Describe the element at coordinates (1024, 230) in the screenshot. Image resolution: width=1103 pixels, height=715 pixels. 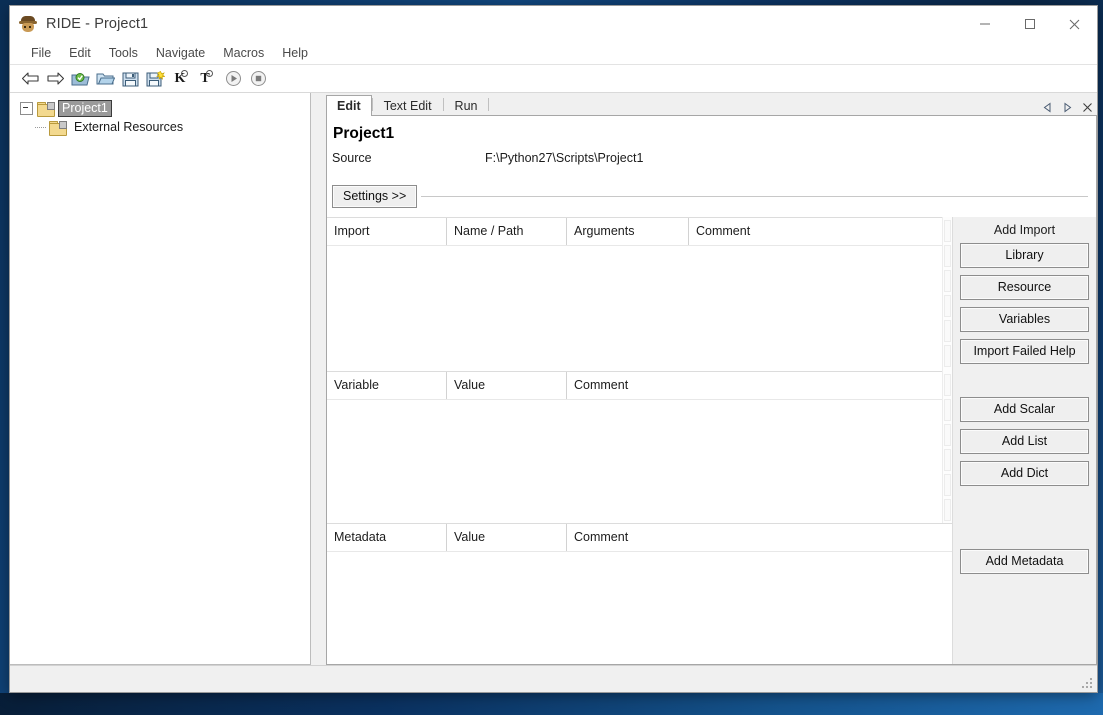
I see `add-import-title: Add Import` at that location.